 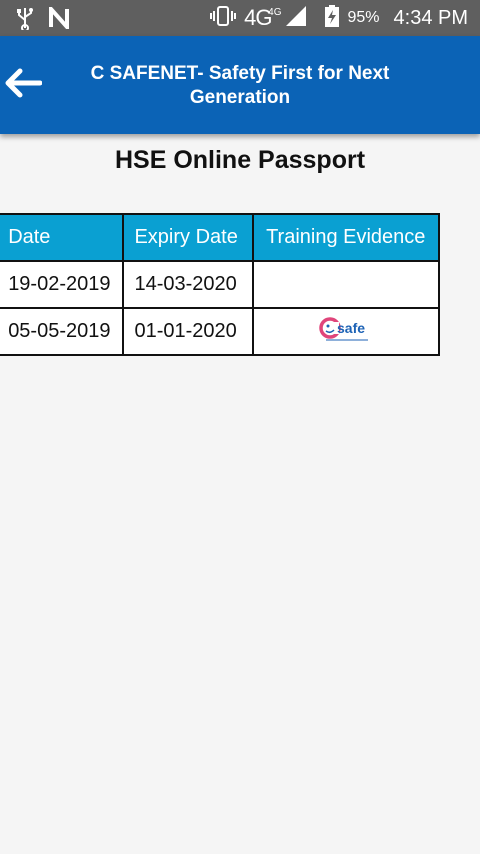 I want to click on table-header-row: Date Expiry Date Training Evidence, so click(x=220, y=237).